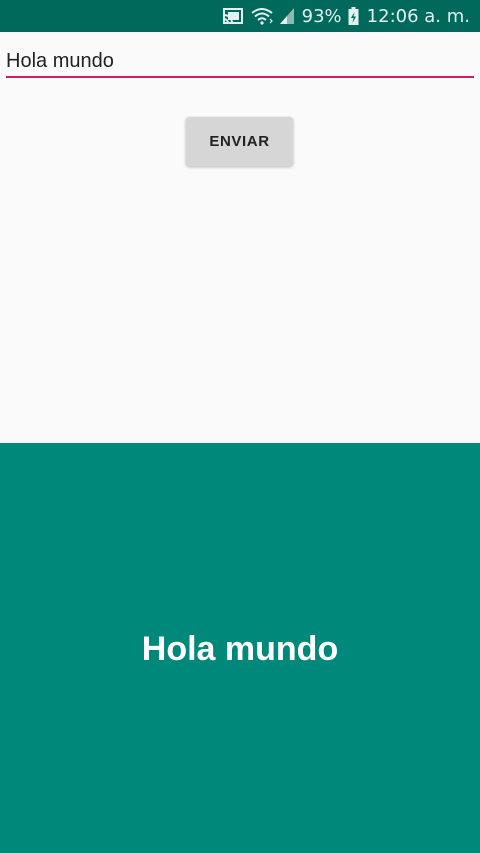 The width and height of the screenshot is (480, 853). I want to click on battery-charging-icon, so click(353, 16).